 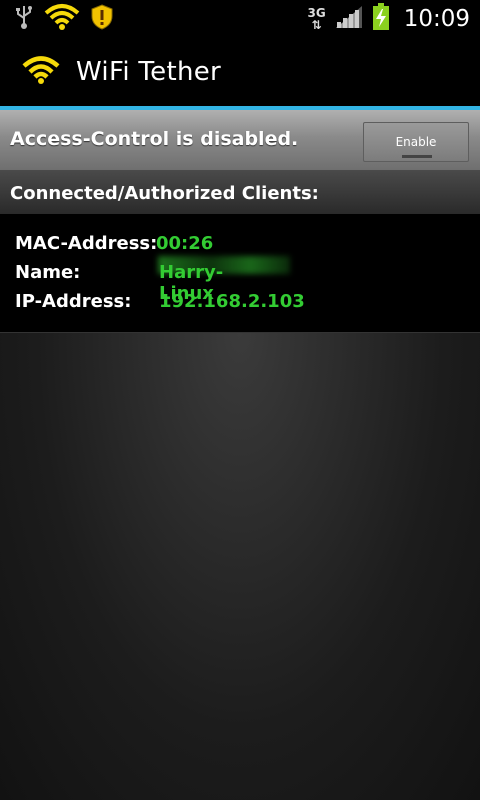 What do you see at coordinates (62, 19) in the screenshot?
I see `wifi-hotspot-icon` at bounding box center [62, 19].